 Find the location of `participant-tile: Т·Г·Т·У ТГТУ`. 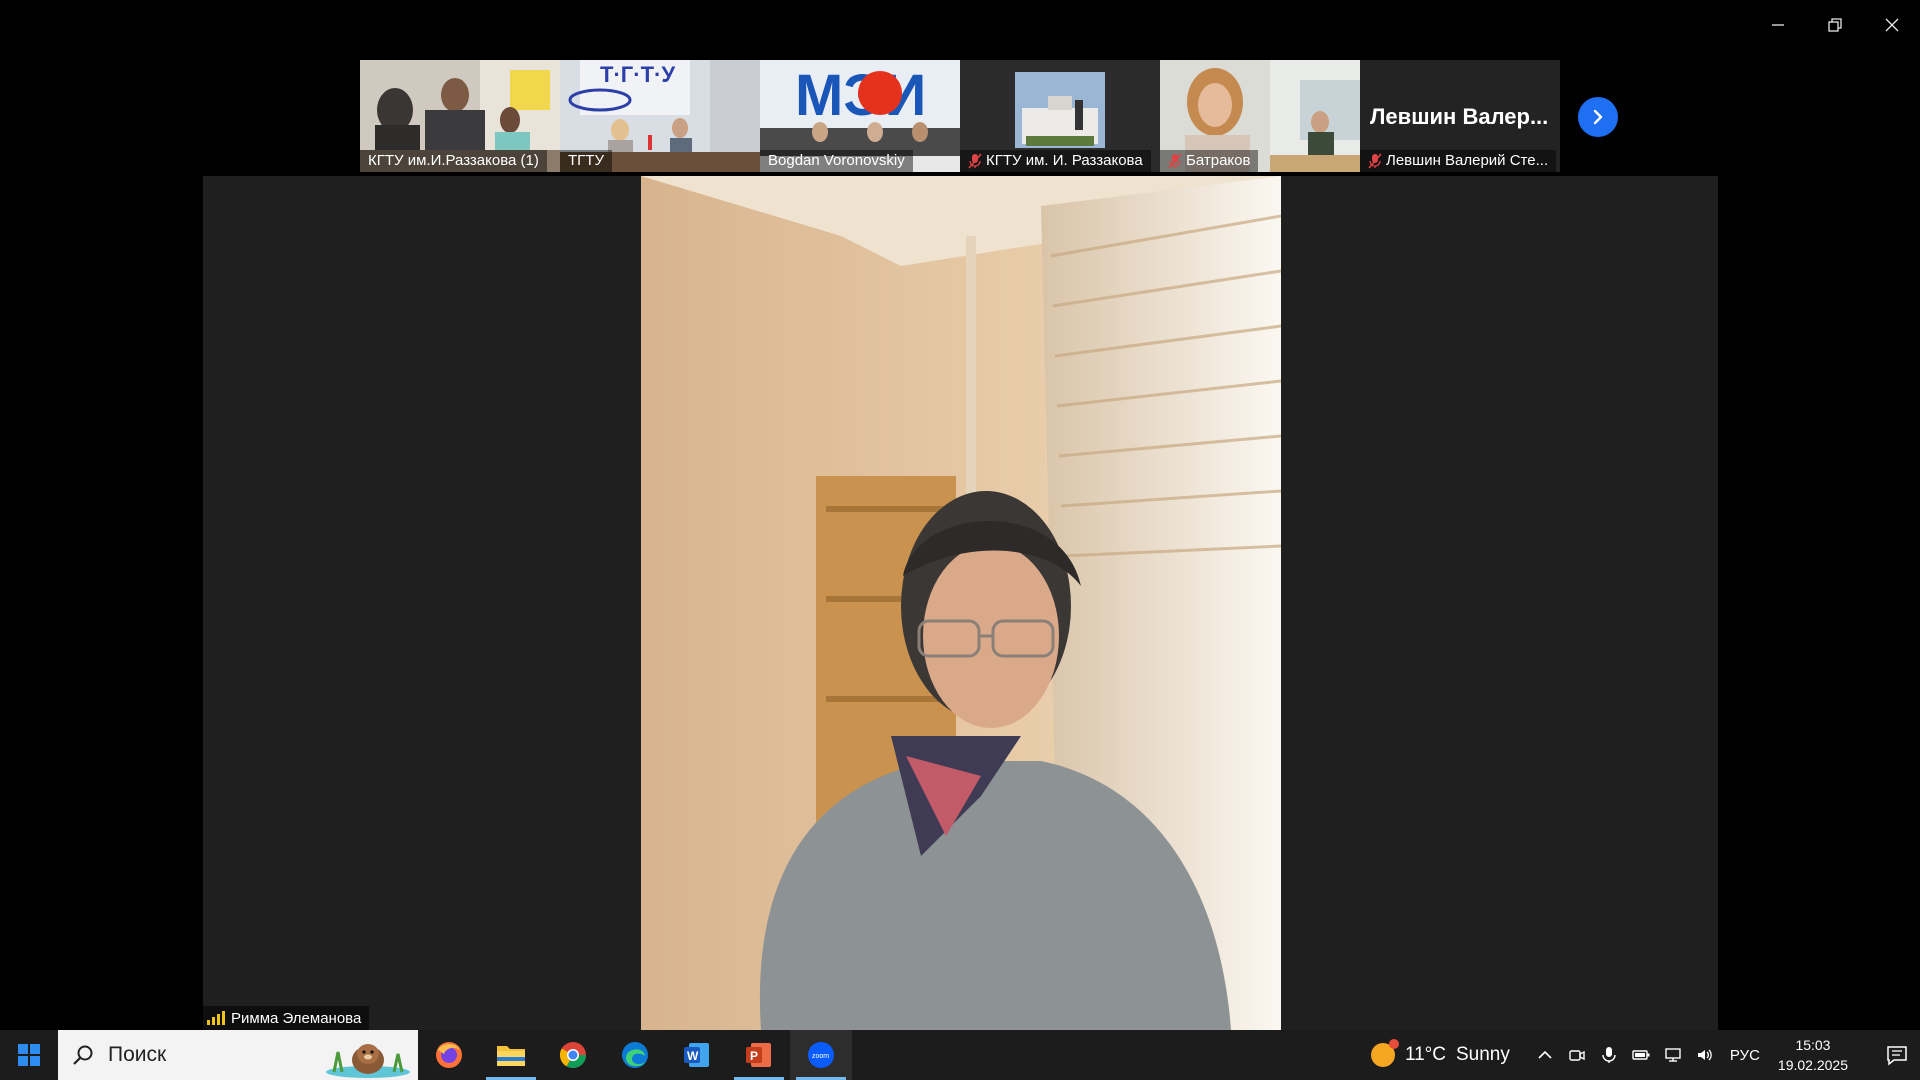

participant-tile: Т·Г·Т·У ТГТУ is located at coordinates (660, 116).